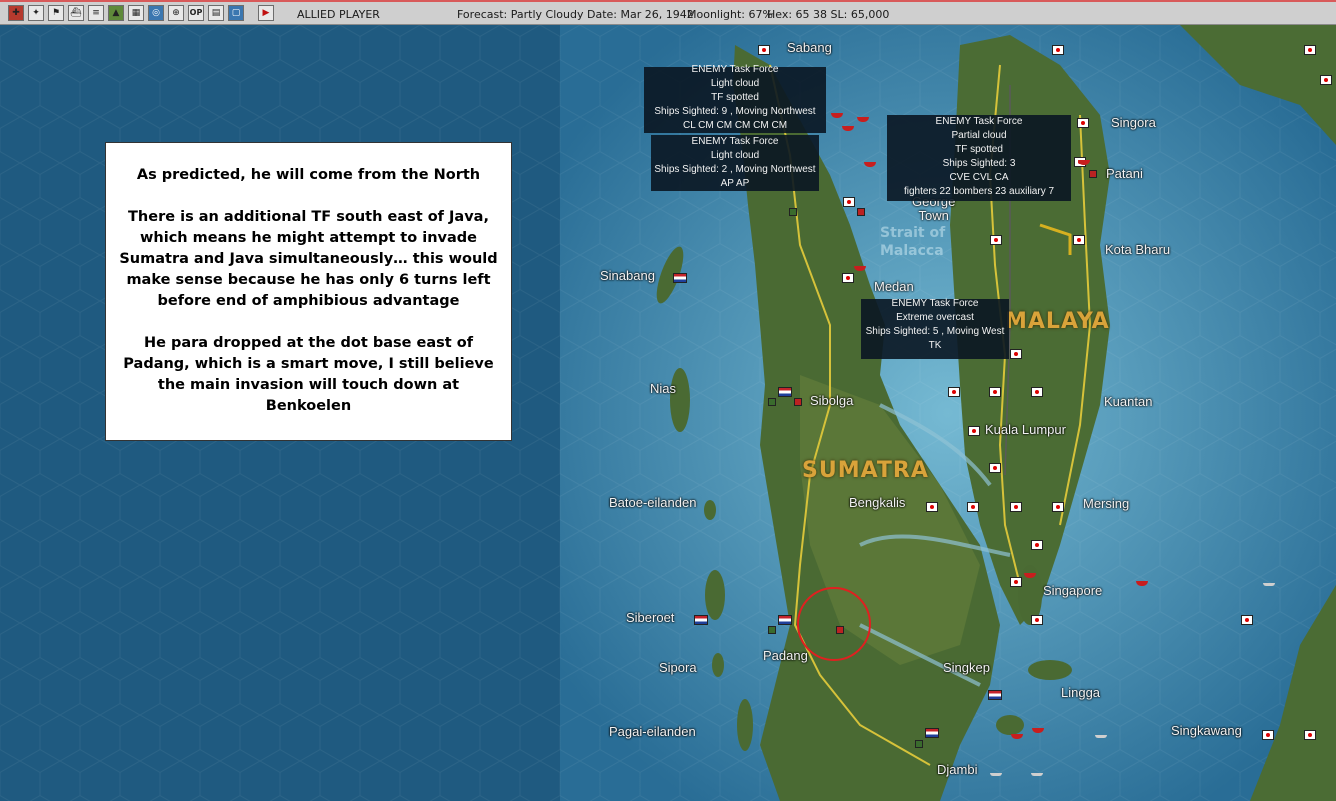  What do you see at coordinates (652, 731) in the screenshot?
I see `label-pagai-eilanden: Pagai-eilanden` at bounding box center [652, 731].